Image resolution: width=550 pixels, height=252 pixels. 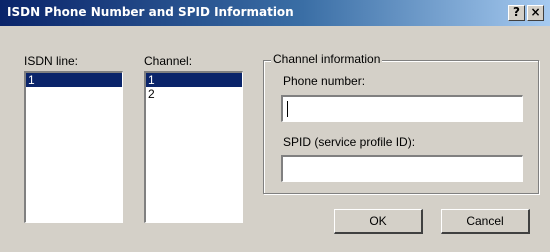 What do you see at coordinates (516, 13) in the screenshot?
I see `help-button: ?` at bounding box center [516, 13].